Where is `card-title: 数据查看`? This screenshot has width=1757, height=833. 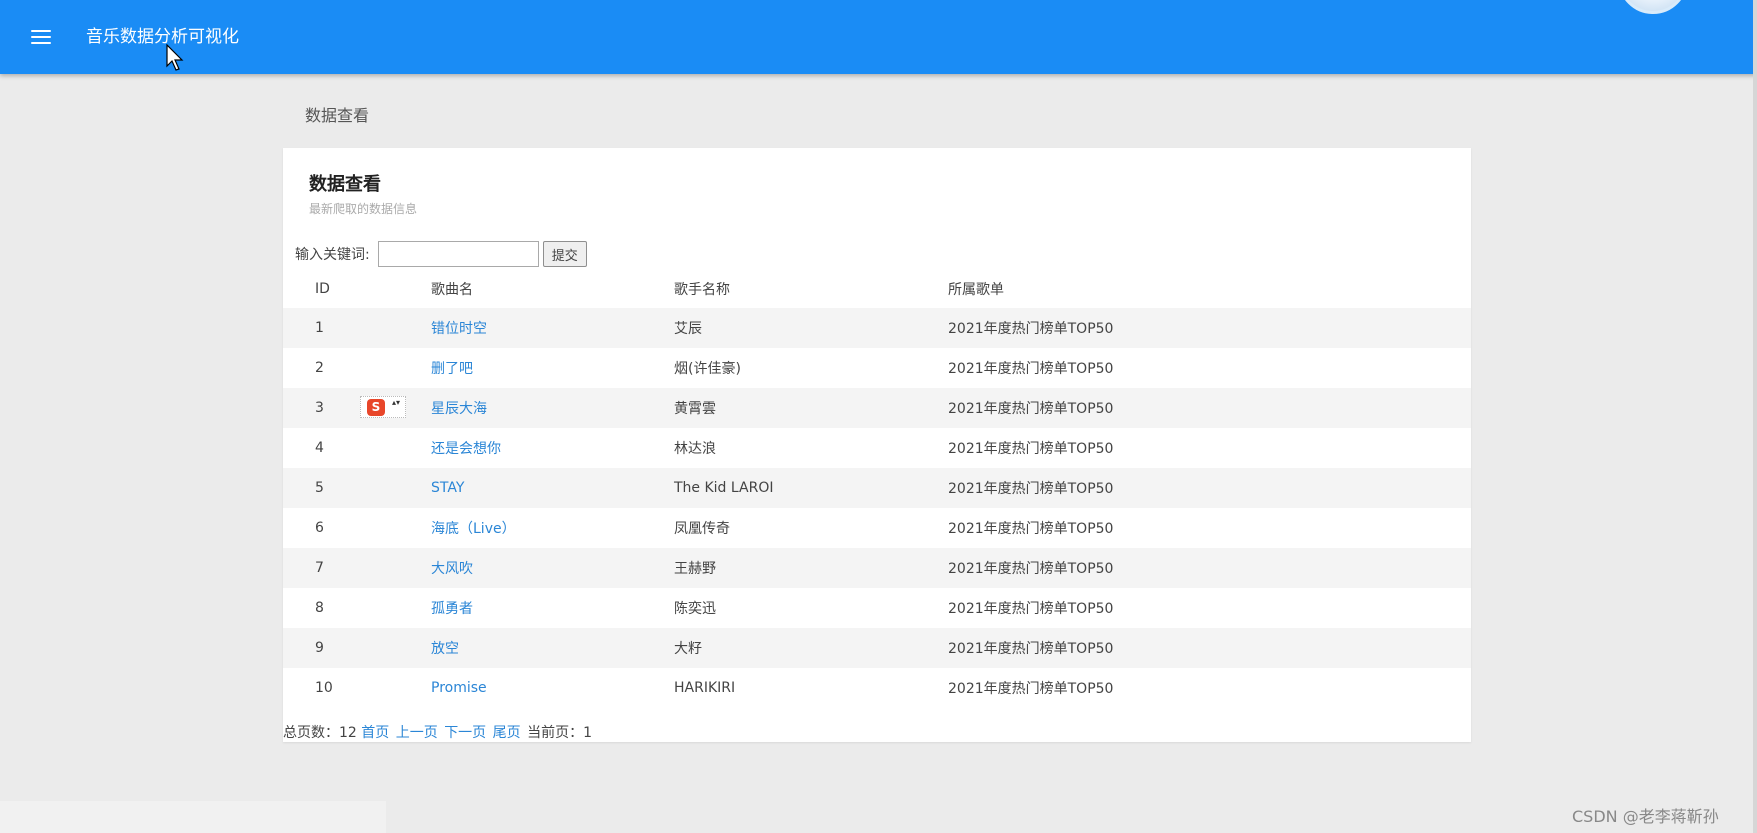 card-title: 数据查看 is located at coordinates (345, 184).